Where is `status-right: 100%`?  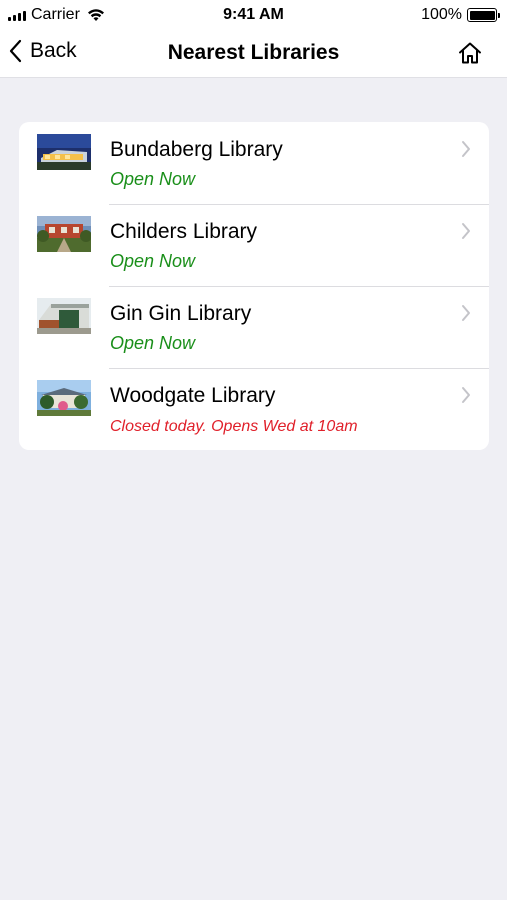
status-right: 100% is located at coordinates (460, 15).